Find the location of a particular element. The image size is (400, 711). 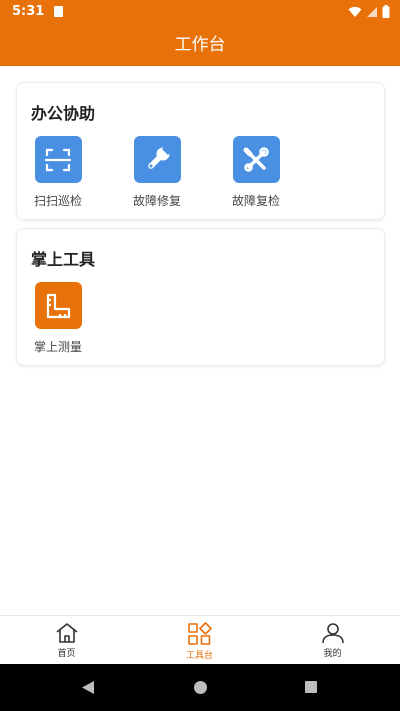

tool-label: 故障复检 is located at coordinates (255, 201).